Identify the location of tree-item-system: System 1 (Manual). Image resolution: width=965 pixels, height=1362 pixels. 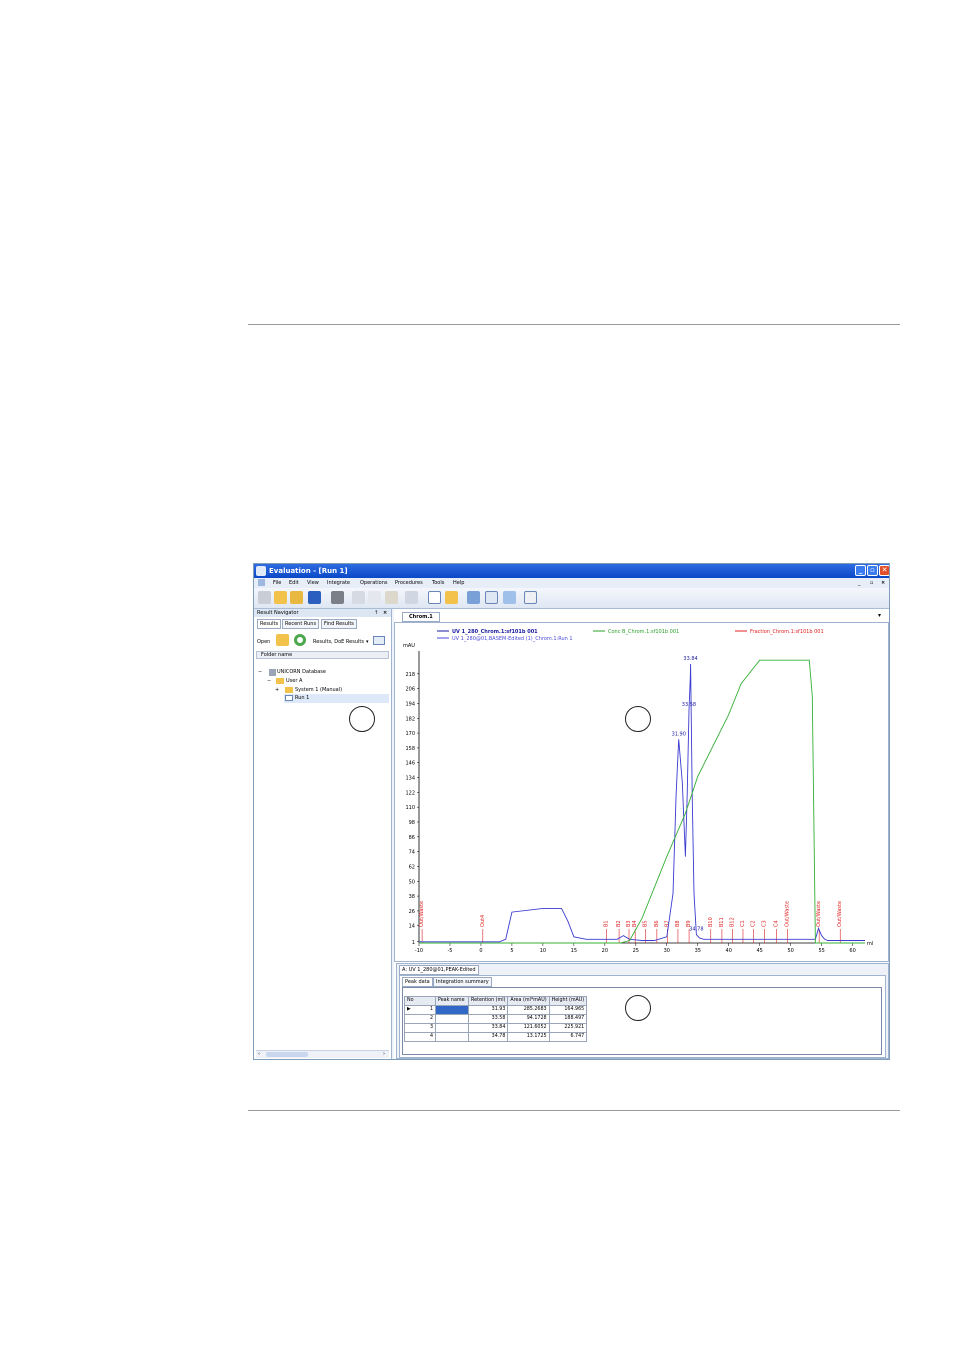
(318, 690).